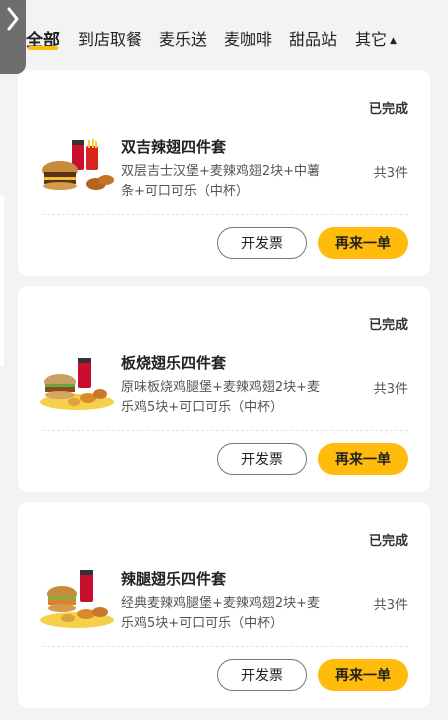  What do you see at coordinates (110, 38) in the screenshot?
I see `tab-pickup: 到店取餐` at bounding box center [110, 38].